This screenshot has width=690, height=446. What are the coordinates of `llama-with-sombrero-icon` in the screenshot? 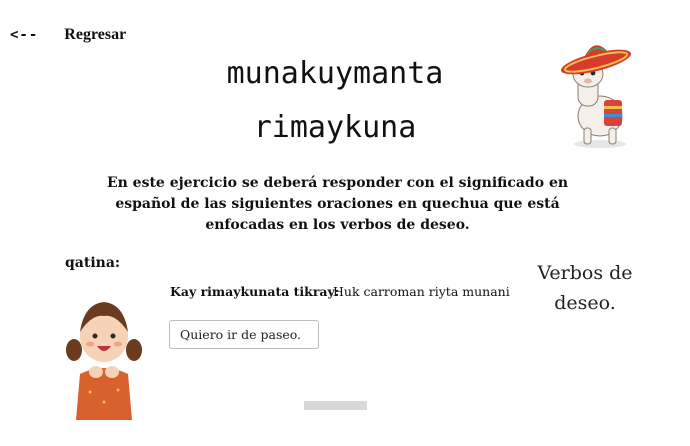 It's located at (596, 96).